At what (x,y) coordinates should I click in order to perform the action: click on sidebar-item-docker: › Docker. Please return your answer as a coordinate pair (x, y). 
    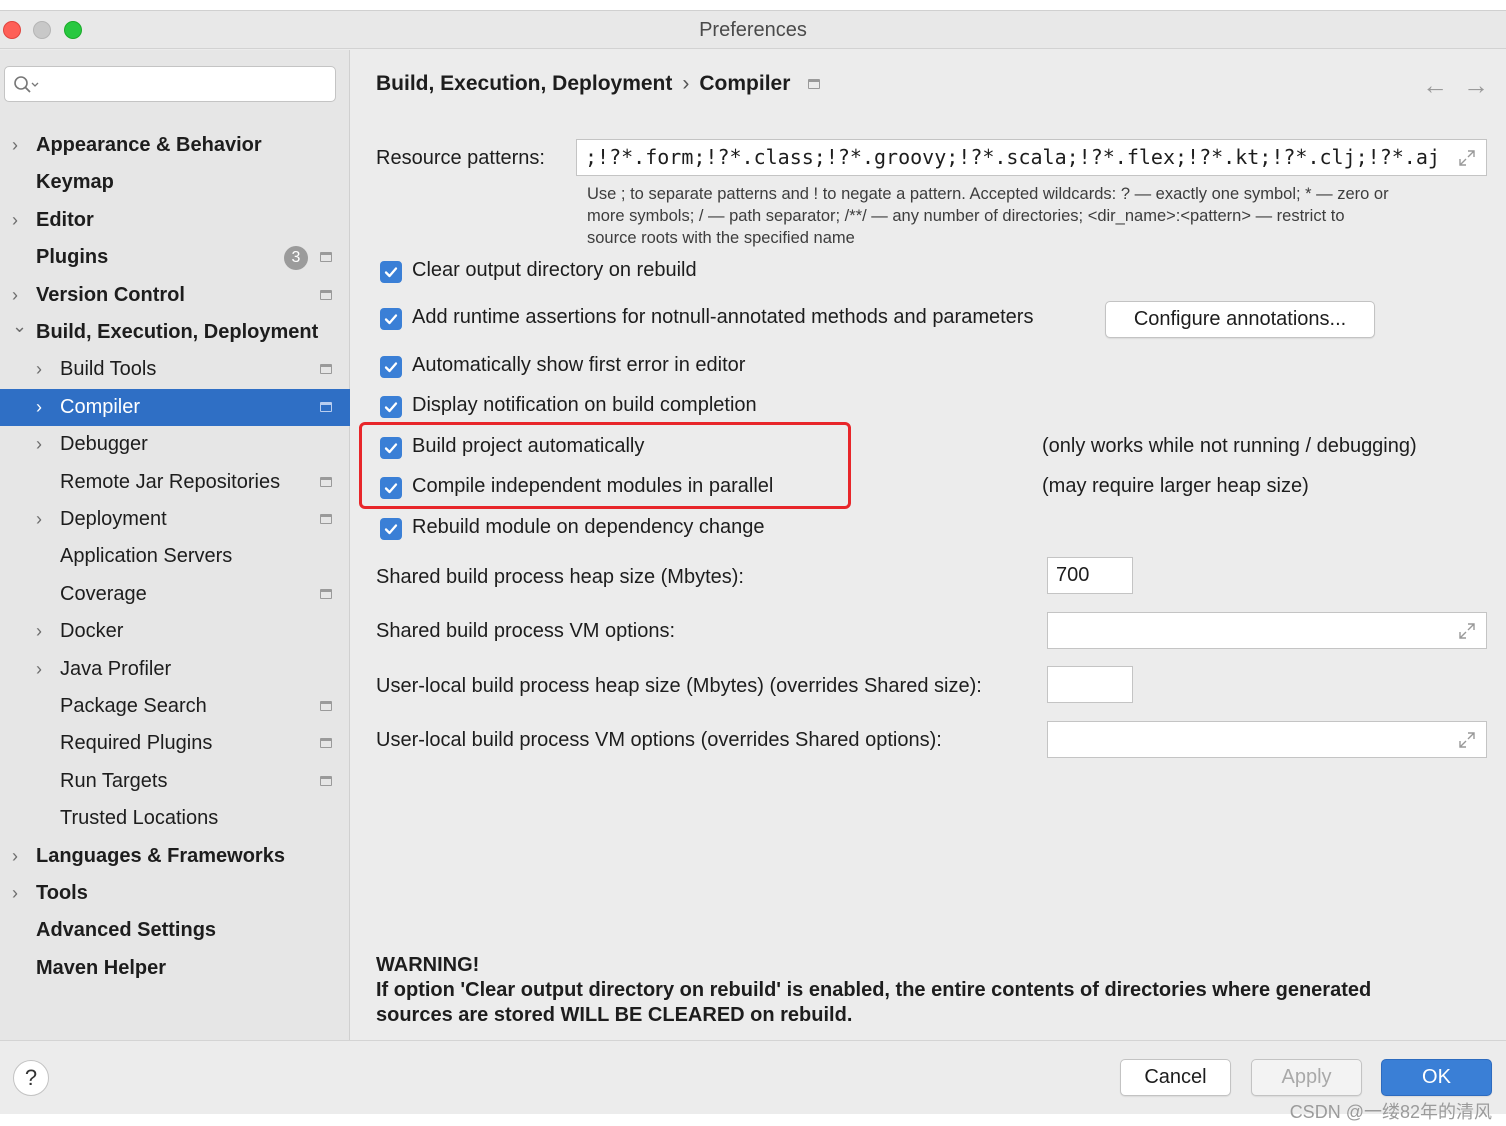
    Looking at the image, I should click on (175, 631).